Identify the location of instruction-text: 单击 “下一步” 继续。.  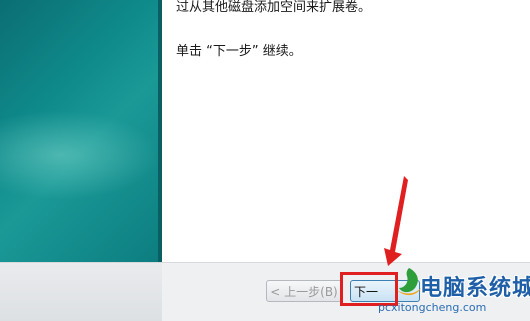
(239, 51).